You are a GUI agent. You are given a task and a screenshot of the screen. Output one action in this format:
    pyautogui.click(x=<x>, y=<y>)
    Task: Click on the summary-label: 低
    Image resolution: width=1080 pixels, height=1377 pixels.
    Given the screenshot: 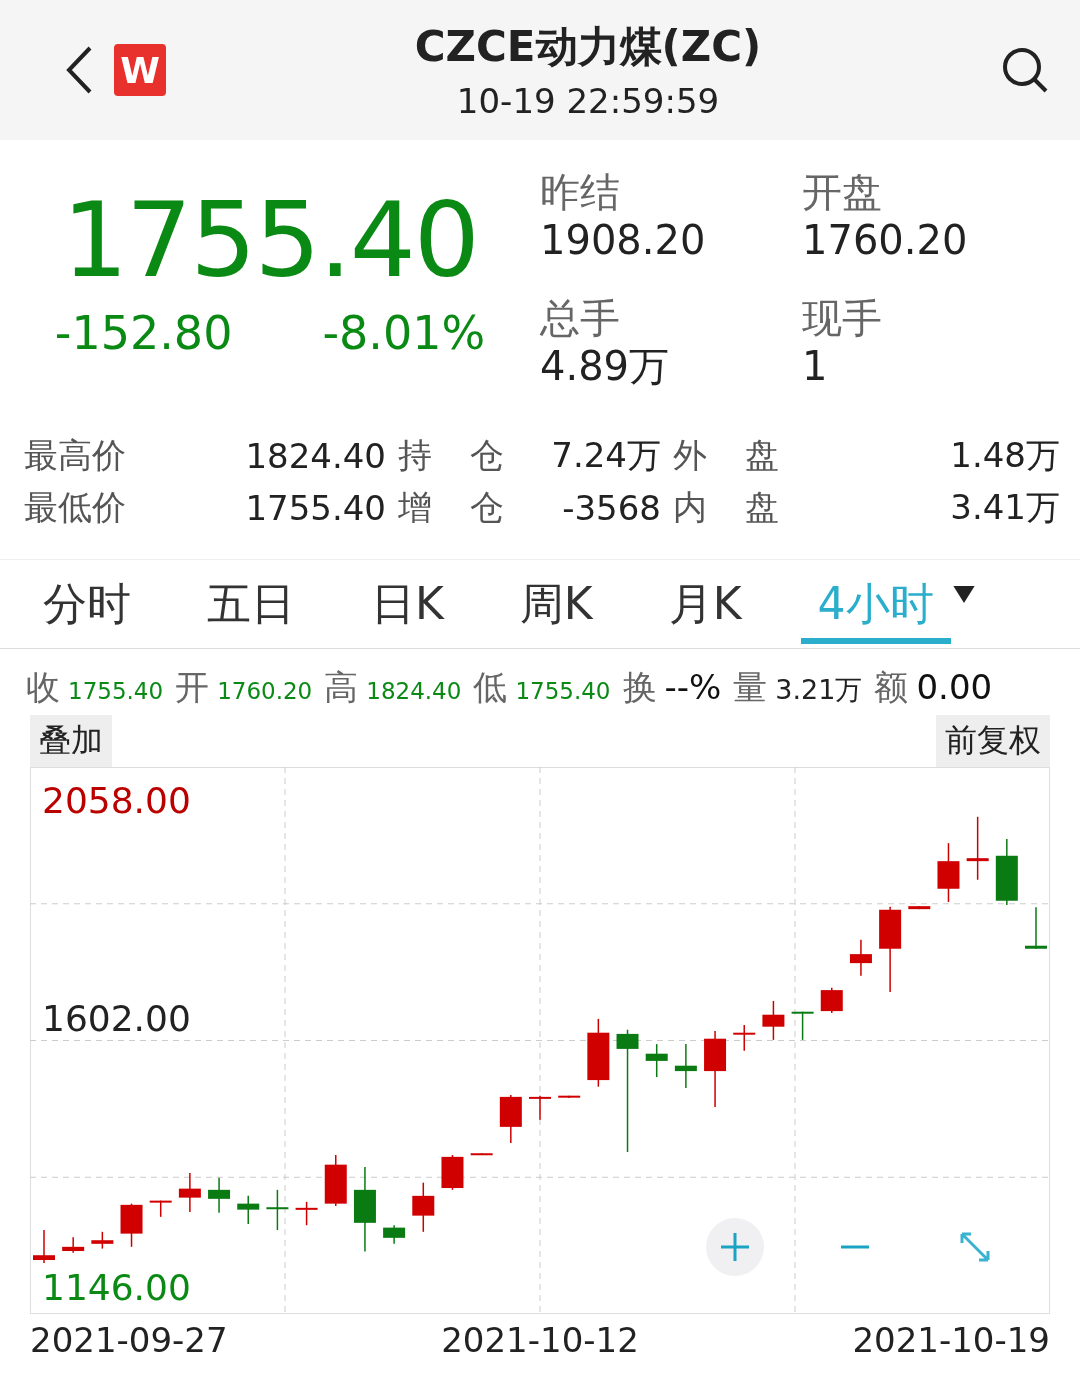 What is the action you would take?
    pyautogui.click(x=490, y=687)
    